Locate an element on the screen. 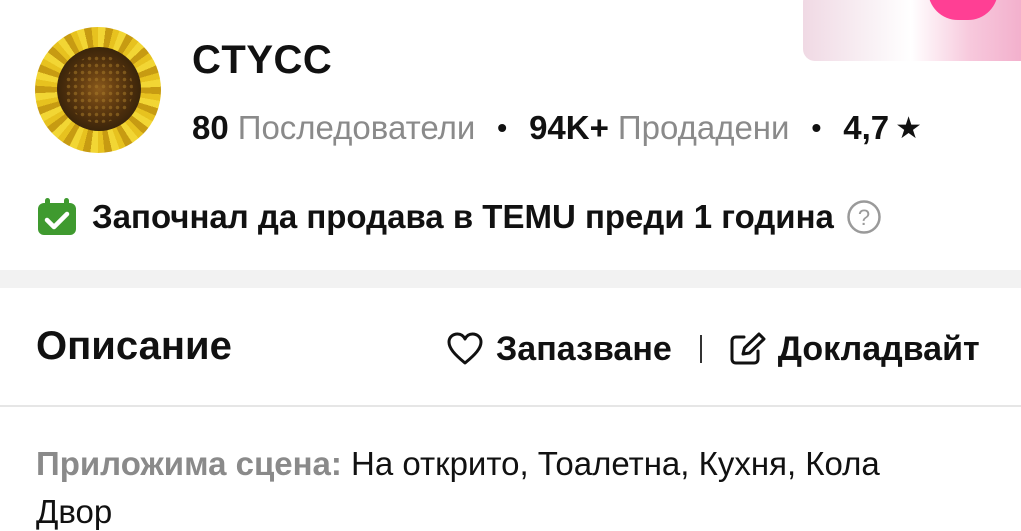  thumbnail-image-detail is located at coordinates (963, 10).